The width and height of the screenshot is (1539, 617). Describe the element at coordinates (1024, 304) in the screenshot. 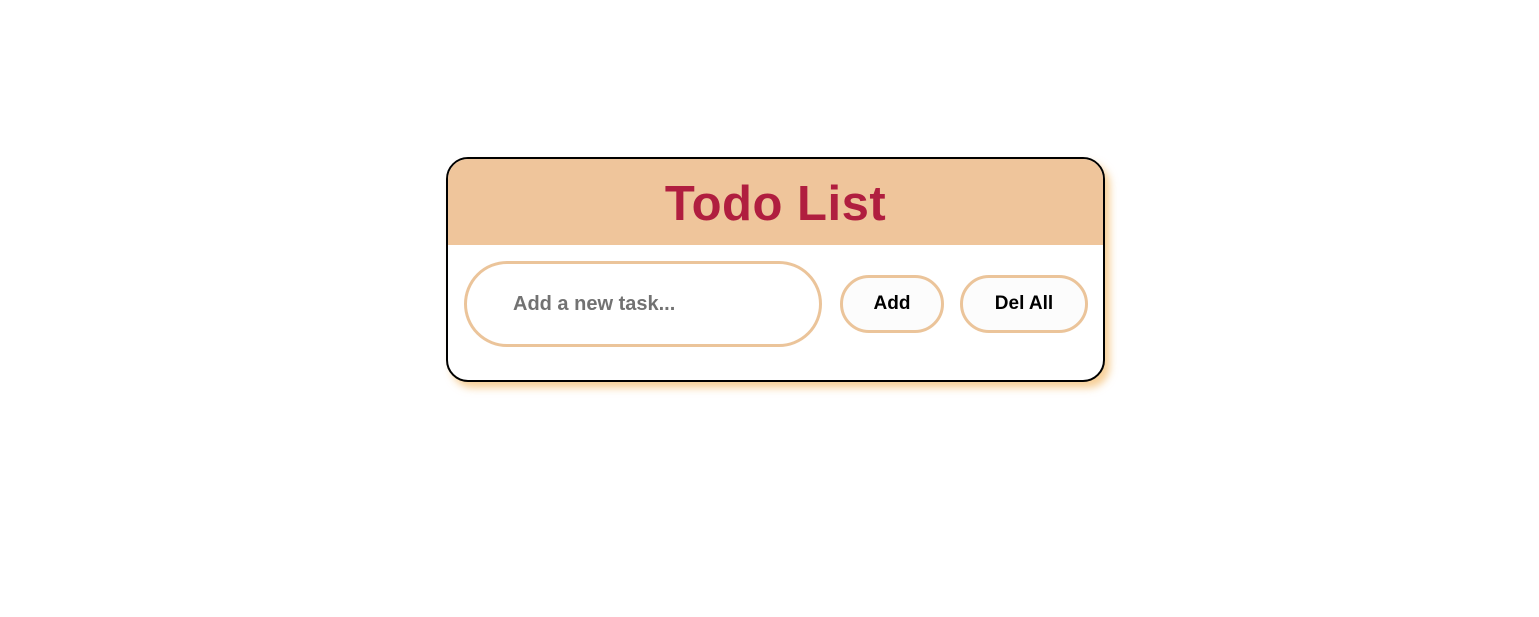

I see `delete-all-button: Del All` at that location.